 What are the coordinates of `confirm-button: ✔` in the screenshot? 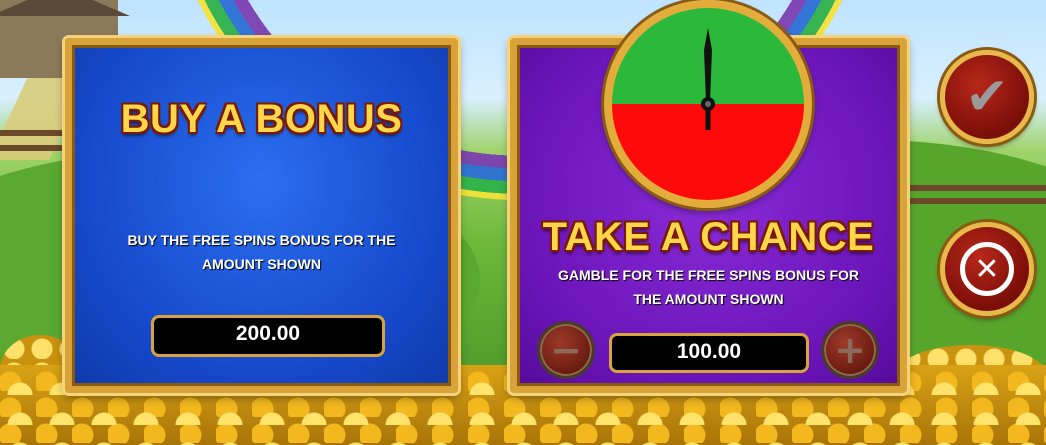 It's located at (987, 97).